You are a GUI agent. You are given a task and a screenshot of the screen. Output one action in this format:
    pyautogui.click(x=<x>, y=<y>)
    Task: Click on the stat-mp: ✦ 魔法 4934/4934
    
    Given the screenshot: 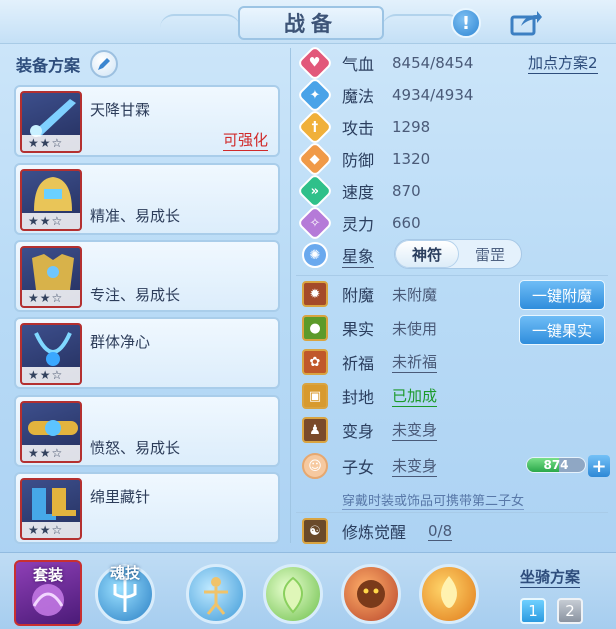 What is the action you would take?
    pyautogui.click(x=385, y=95)
    